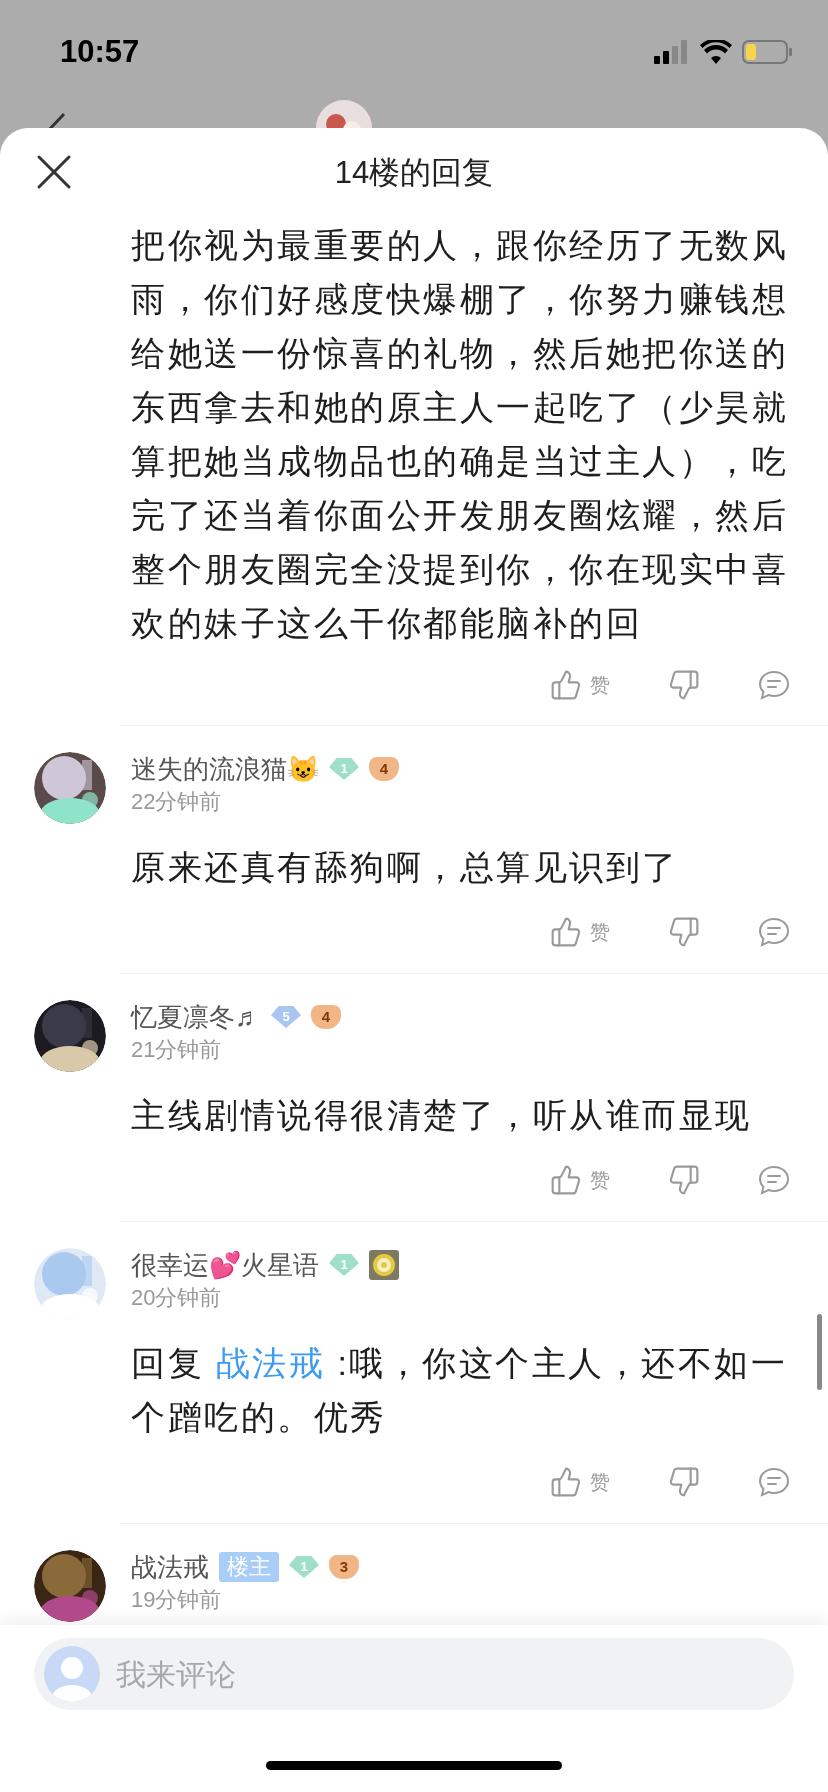  I want to click on comment-text: 原来还真有舔狗啊，总算见识到了, so click(405, 867).